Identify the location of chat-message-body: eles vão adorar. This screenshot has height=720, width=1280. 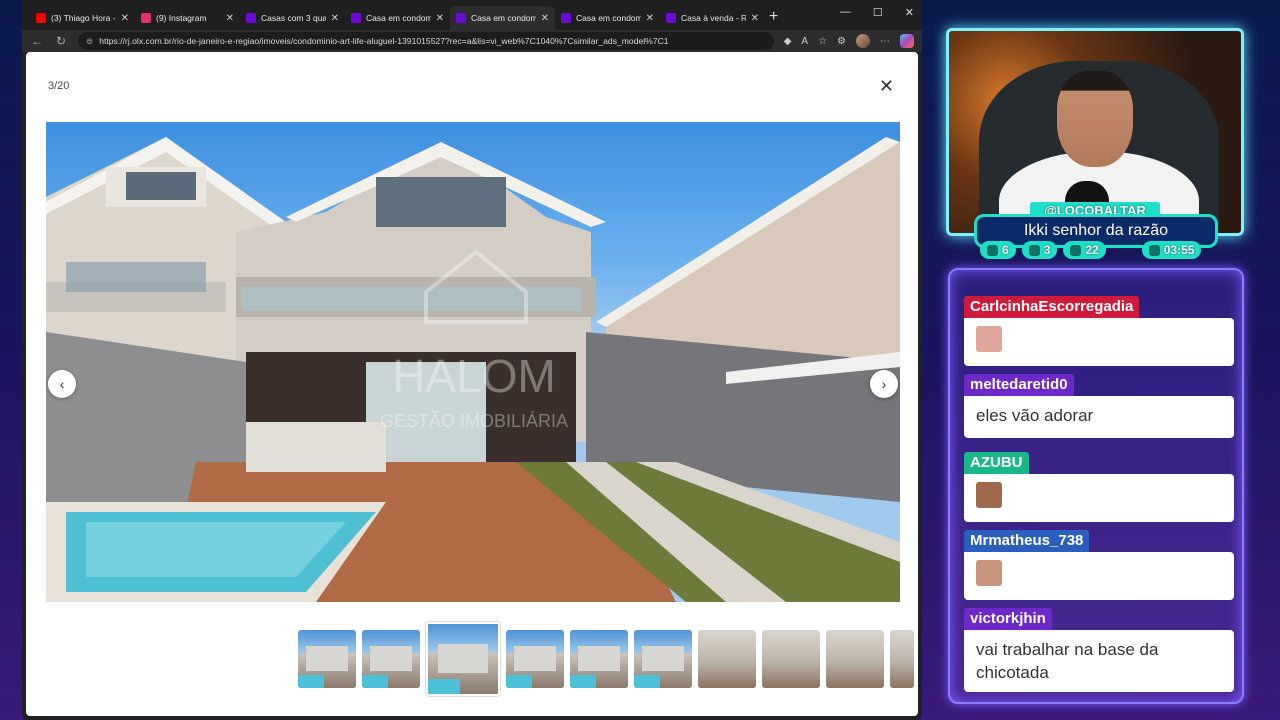
(1099, 417).